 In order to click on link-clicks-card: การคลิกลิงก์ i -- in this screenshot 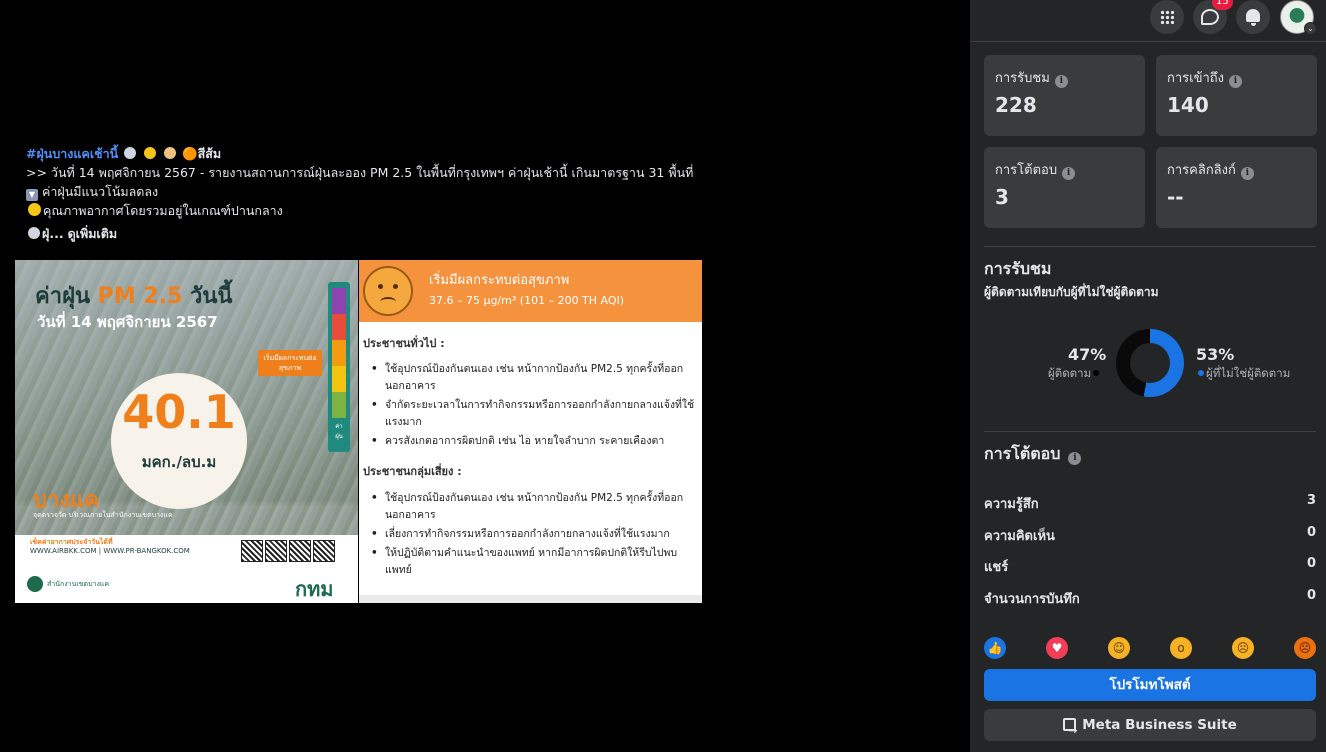, I will do `click(1236, 187)`.